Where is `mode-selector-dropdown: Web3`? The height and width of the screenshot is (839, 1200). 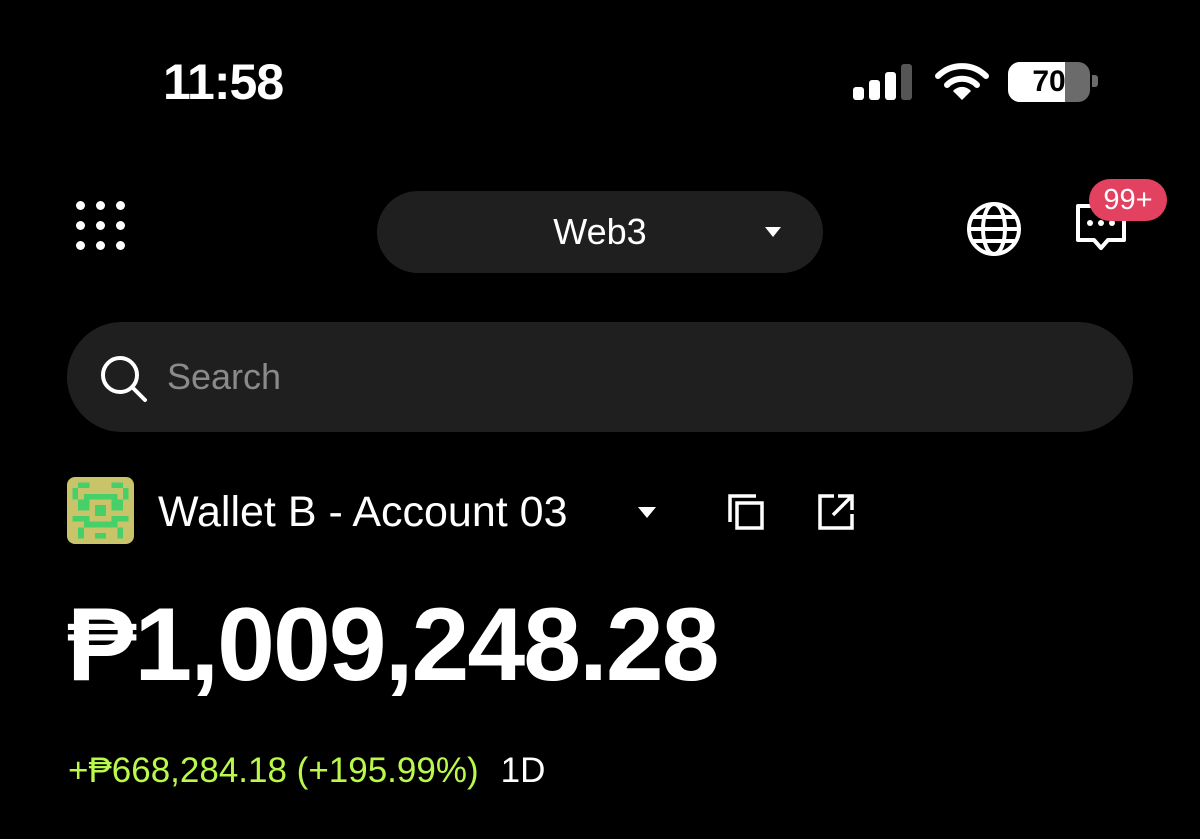 mode-selector-dropdown: Web3 is located at coordinates (600, 232).